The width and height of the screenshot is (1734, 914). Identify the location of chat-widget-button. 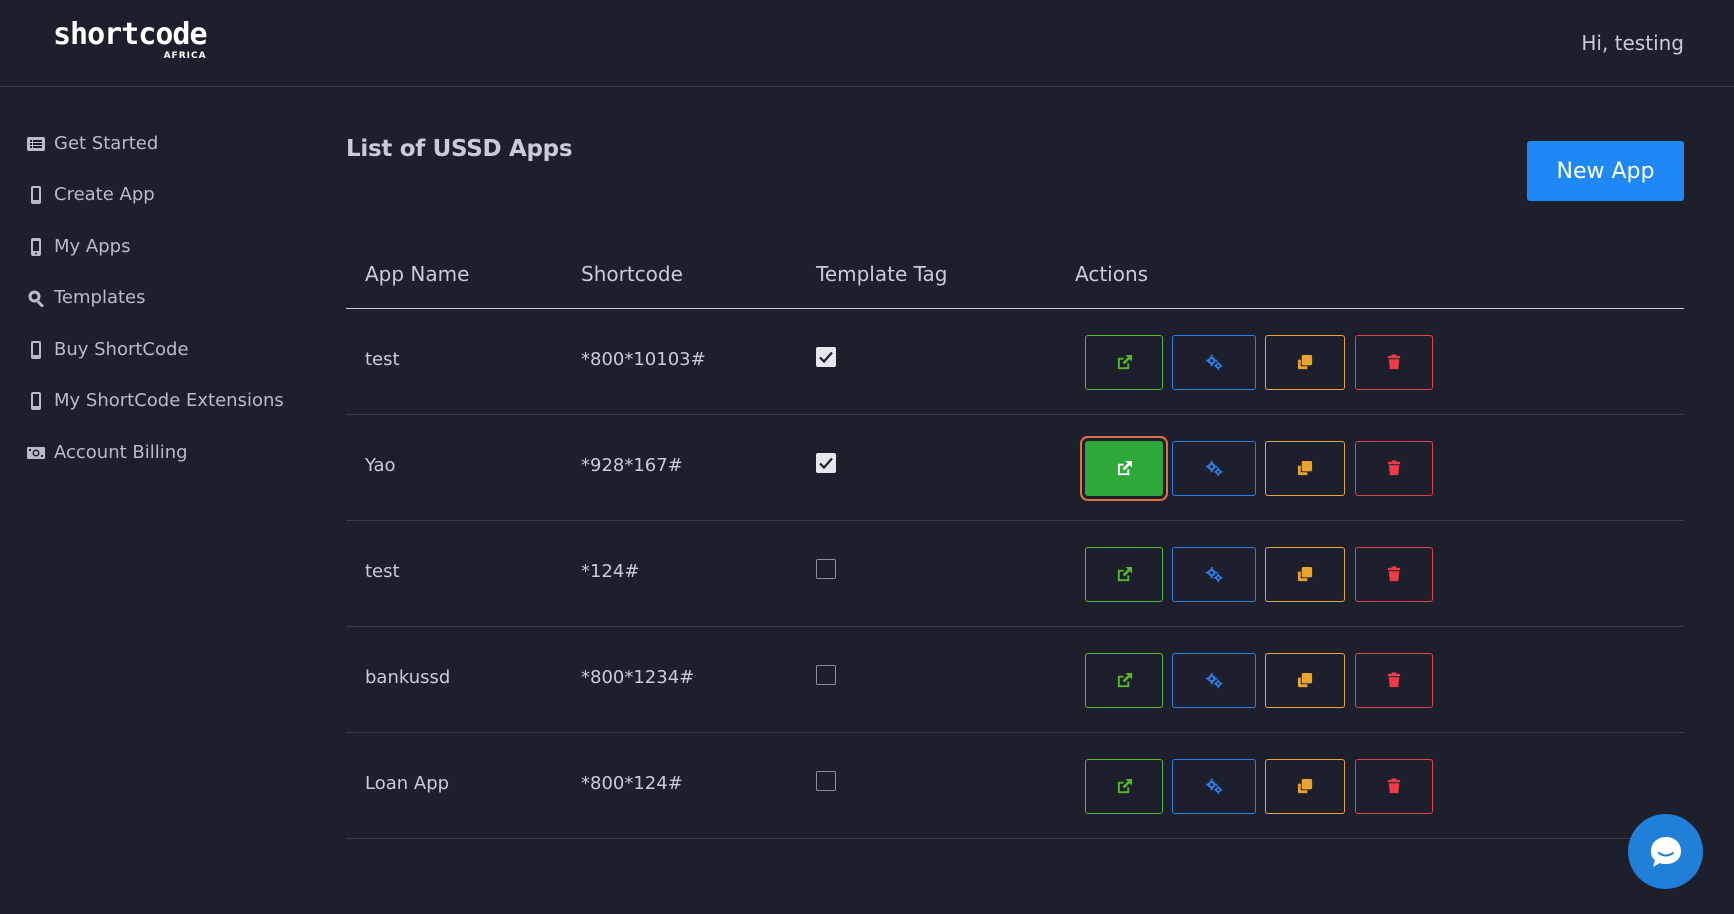
(1665, 851).